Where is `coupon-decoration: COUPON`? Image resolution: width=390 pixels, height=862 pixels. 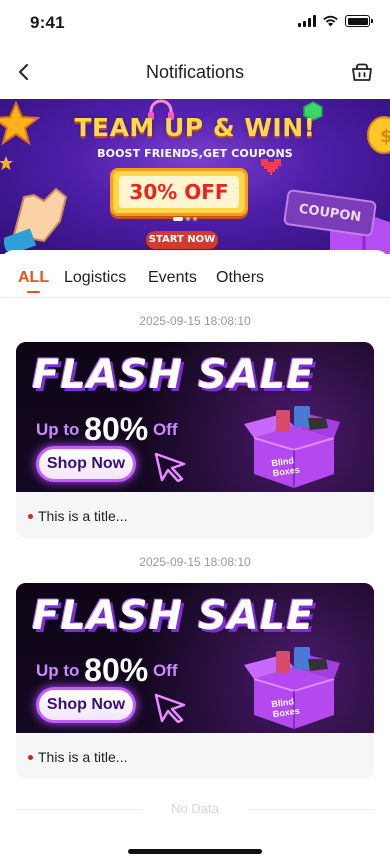
coupon-decoration: COUPON is located at coordinates (330, 213).